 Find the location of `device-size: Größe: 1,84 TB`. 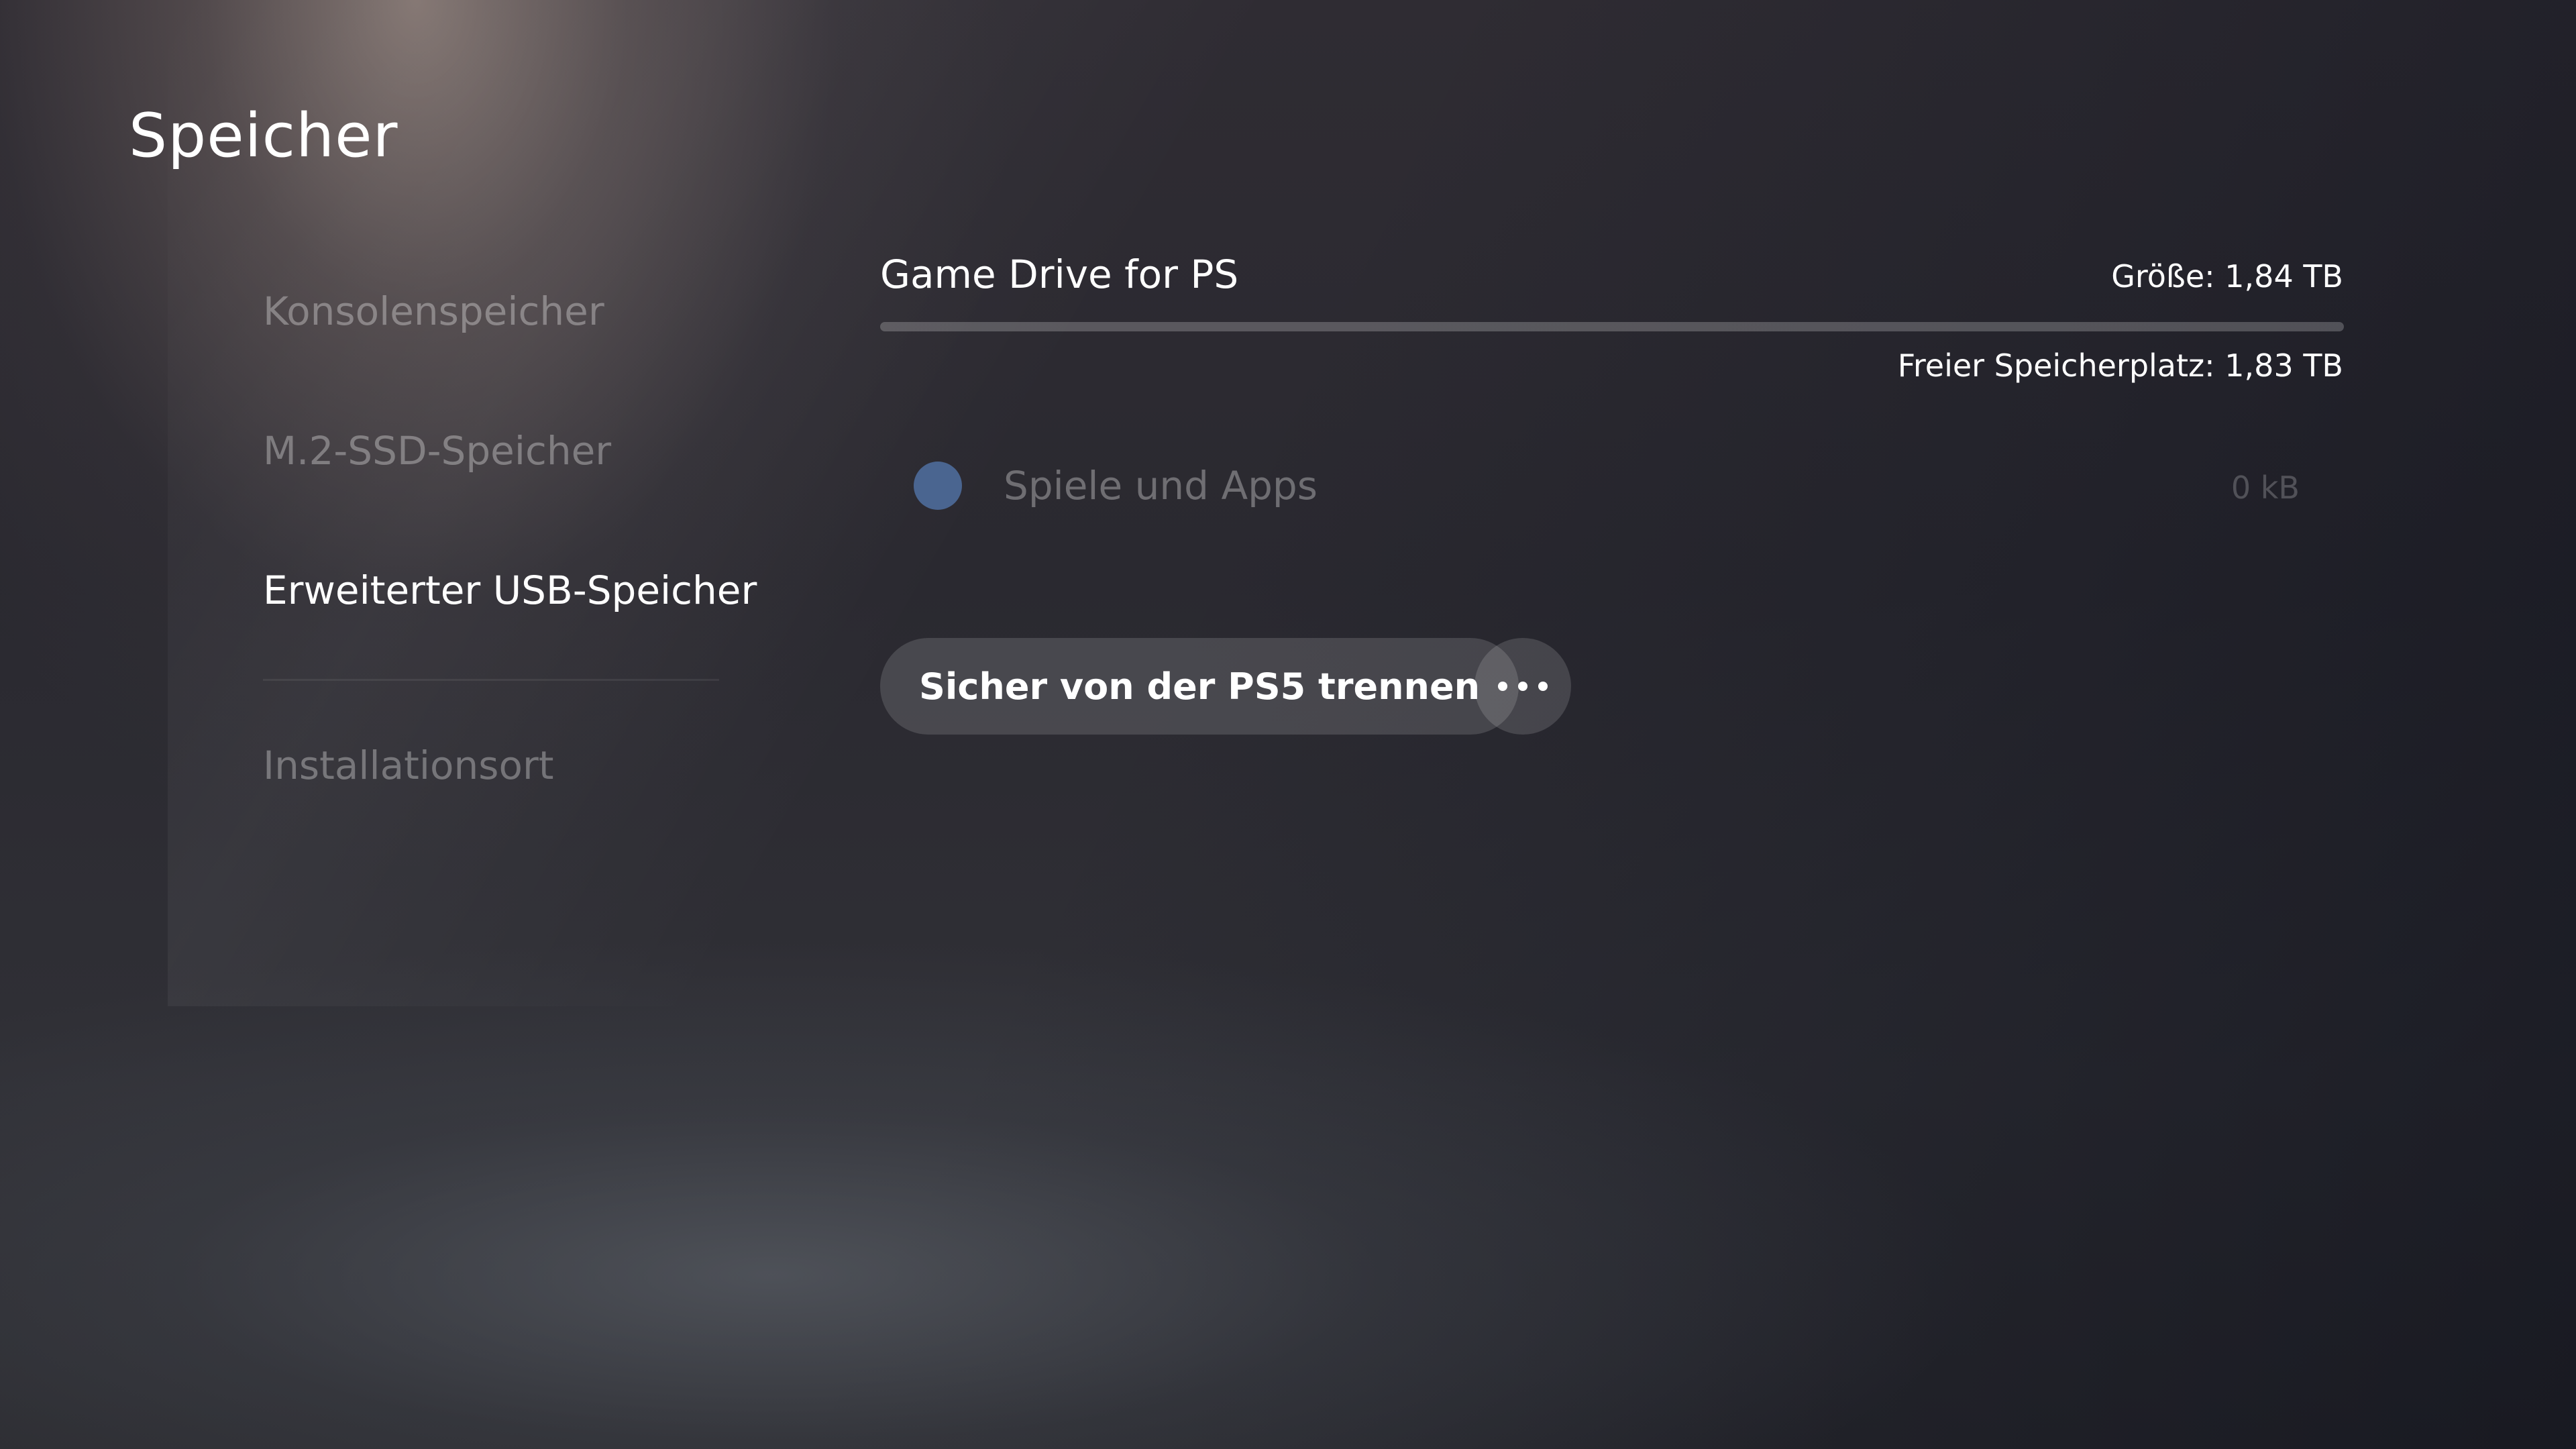

device-size: Größe: 1,84 TB is located at coordinates (2227, 276).